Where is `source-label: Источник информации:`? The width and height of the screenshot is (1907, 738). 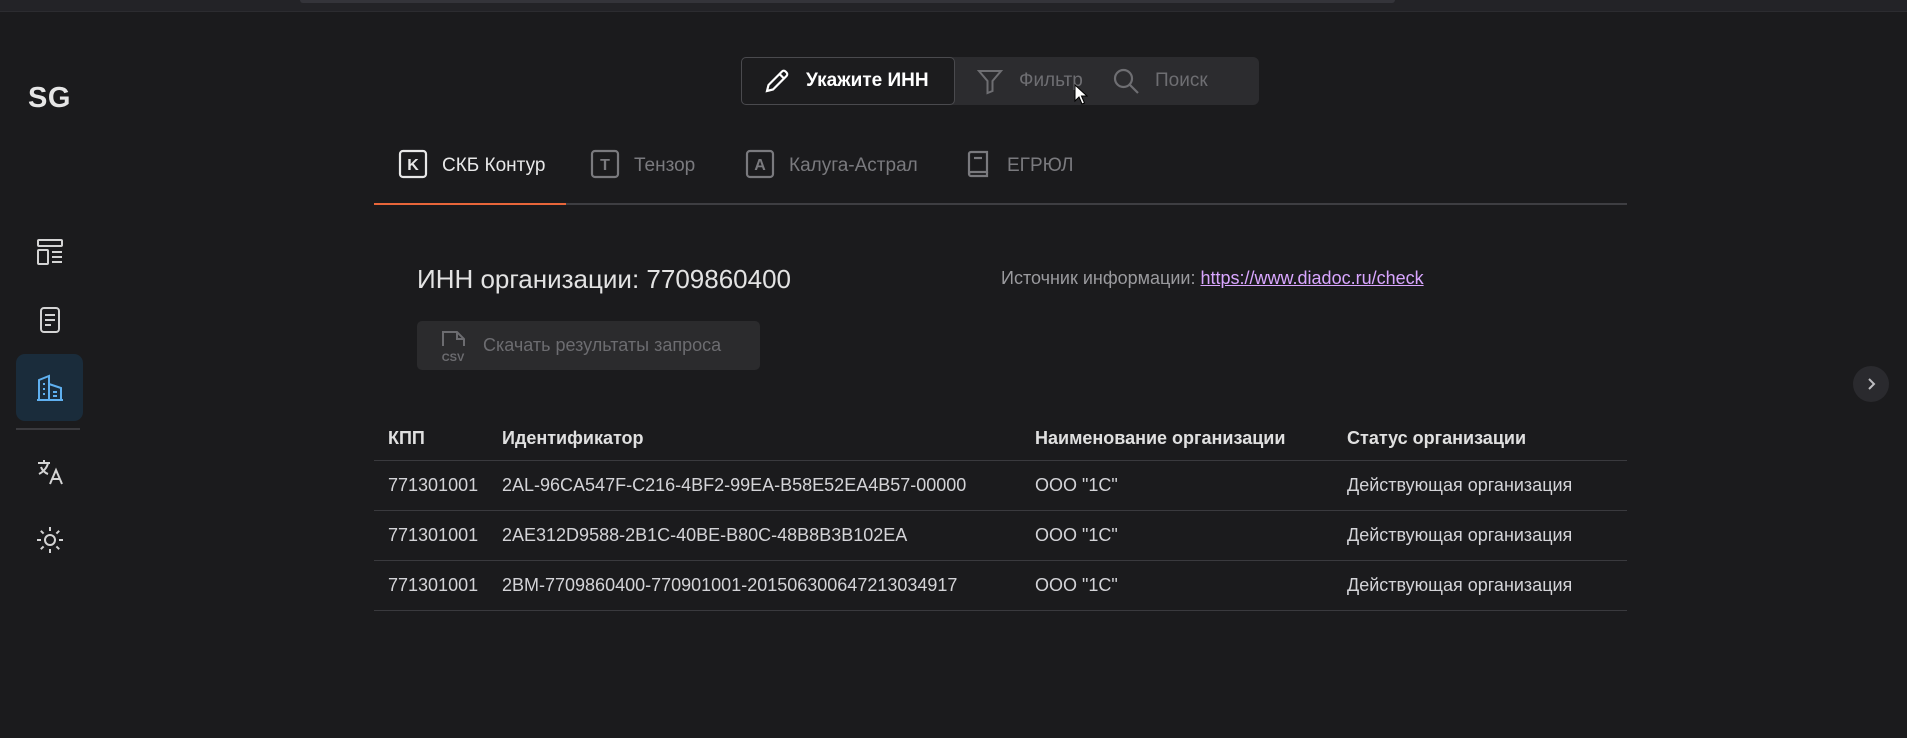
source-label: Источник информации: is located at coordinates (1098, 278).